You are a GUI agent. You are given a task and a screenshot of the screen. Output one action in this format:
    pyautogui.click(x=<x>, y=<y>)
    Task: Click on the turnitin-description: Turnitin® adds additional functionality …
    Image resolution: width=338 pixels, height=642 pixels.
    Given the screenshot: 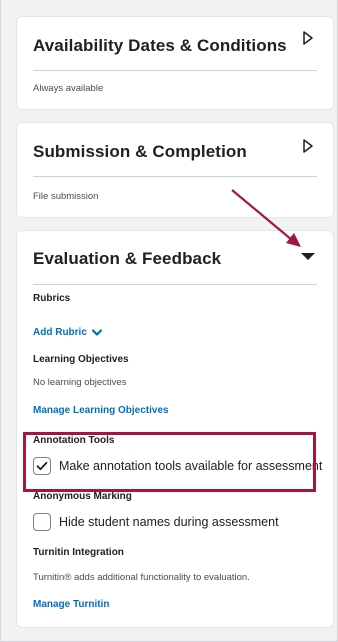 What is the action you would take?
    pyautogui.click(x=141, y=577)
    